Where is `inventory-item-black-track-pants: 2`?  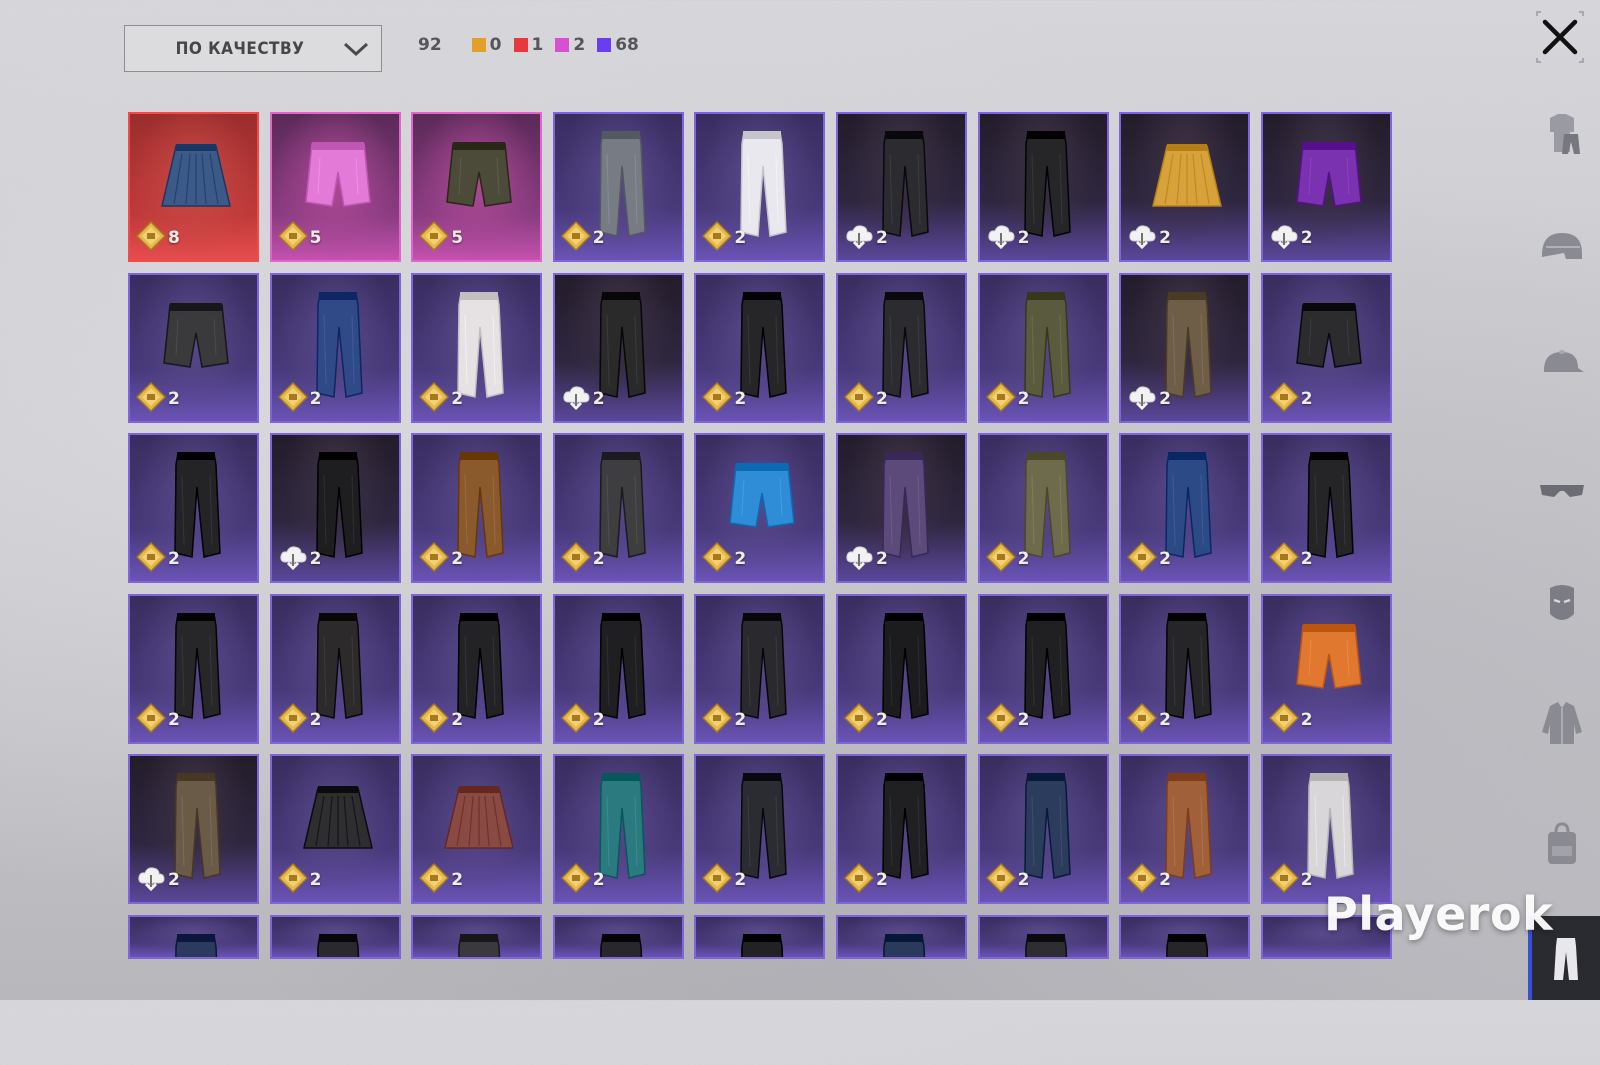 inventory-item-black-track-pants: 2 is located at coordinates (901, 668).